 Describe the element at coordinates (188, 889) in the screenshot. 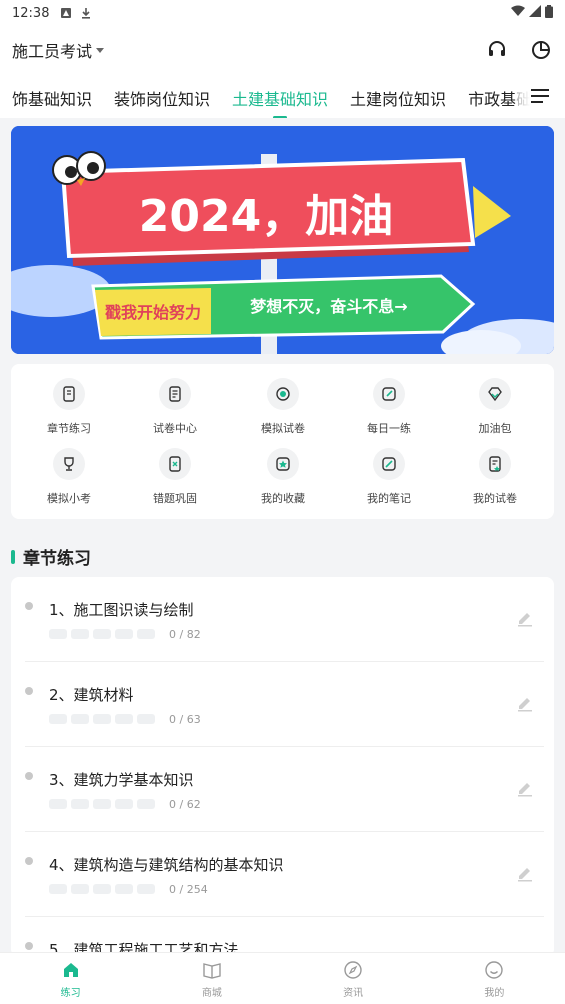

I see `chapter-count: 0 / 254` at that location.